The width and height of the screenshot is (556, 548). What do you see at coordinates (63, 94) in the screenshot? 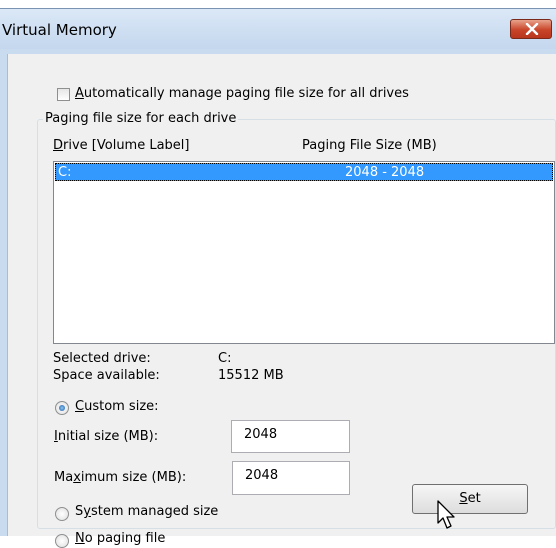
I see `auto-manage-checkbox` at bounding box center [63, 94].